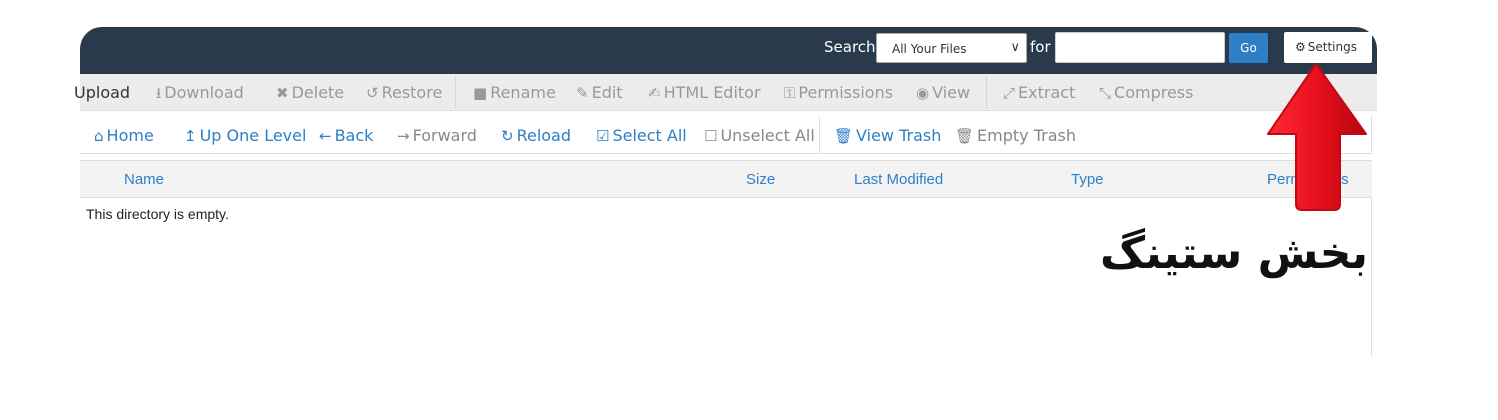 This screenshot has height=420, width=1498. Describe the element at coordinates (1105, 93) in the screenshot. I see `compress-icon: ⤡` at that location.